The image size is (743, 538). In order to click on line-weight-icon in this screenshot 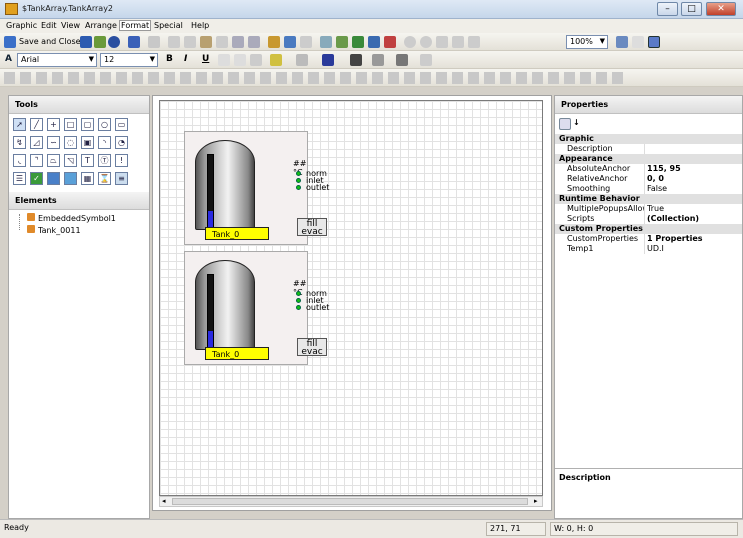, I will do `click(356, 60)`.